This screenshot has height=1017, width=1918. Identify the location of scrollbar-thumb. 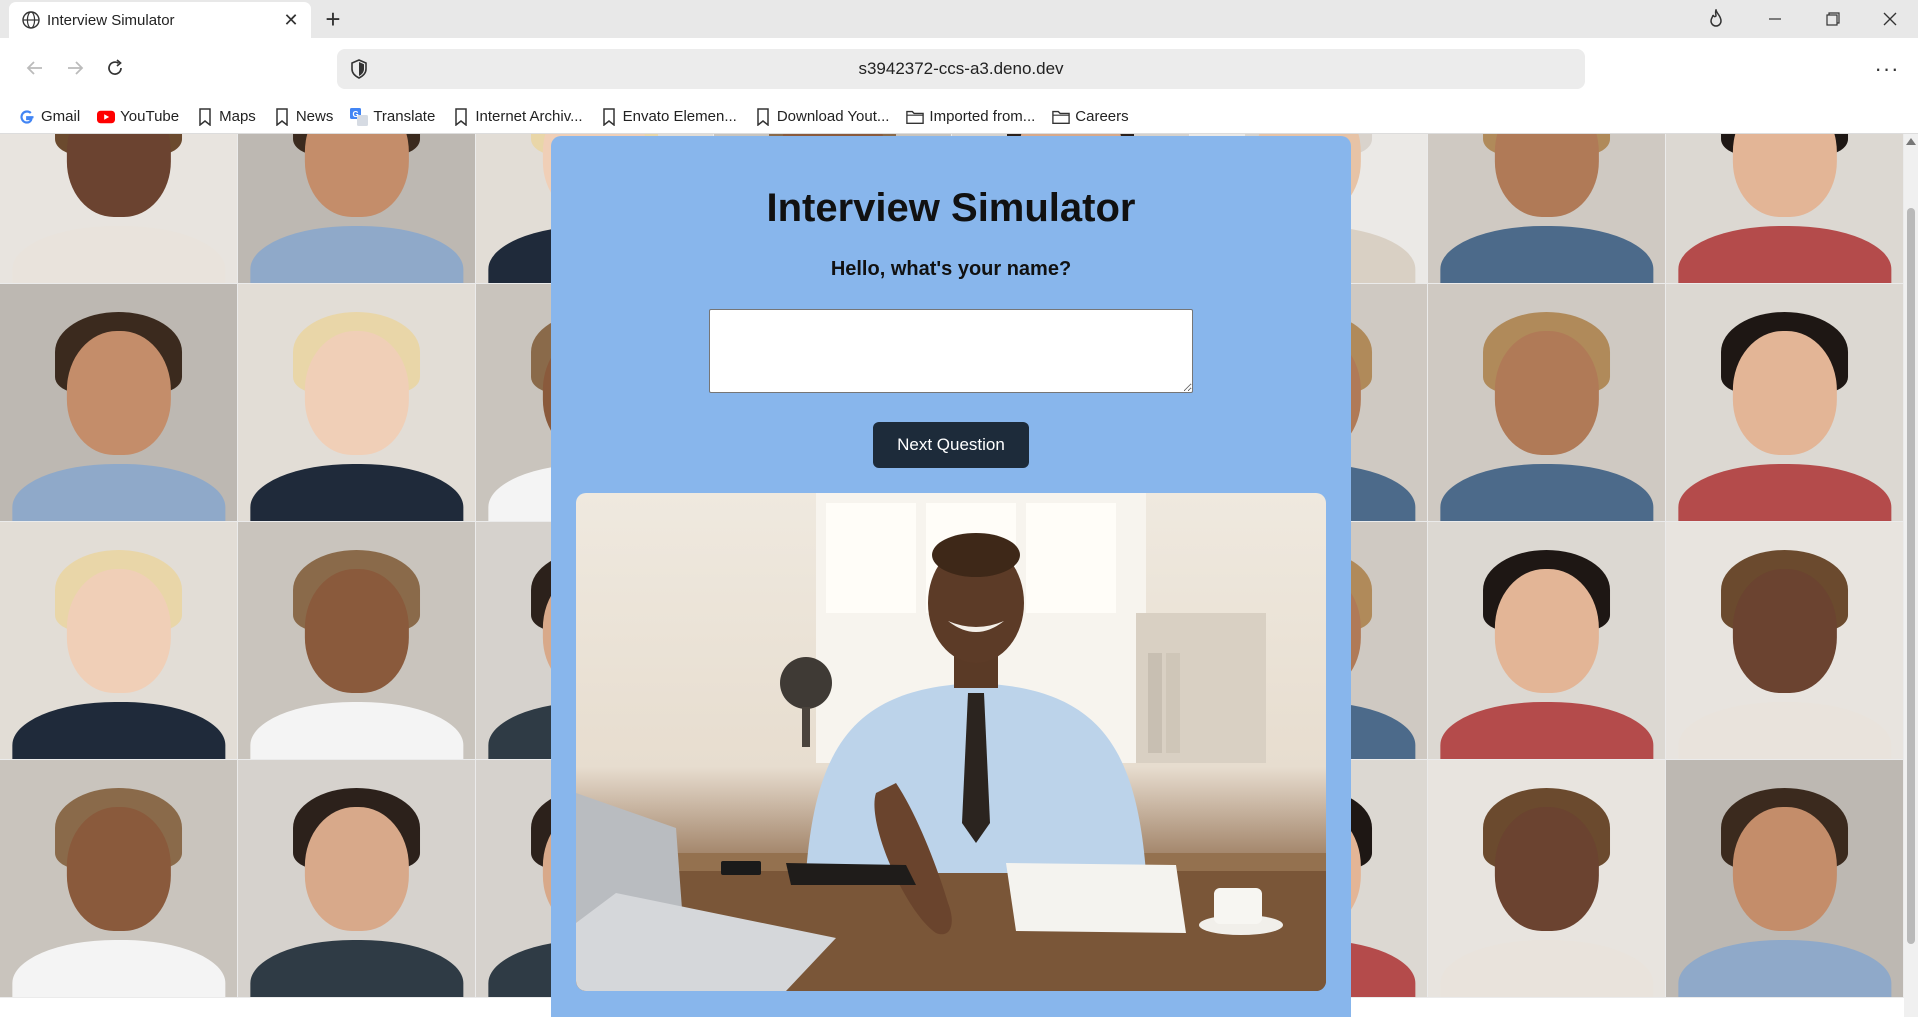
(1911, 576).